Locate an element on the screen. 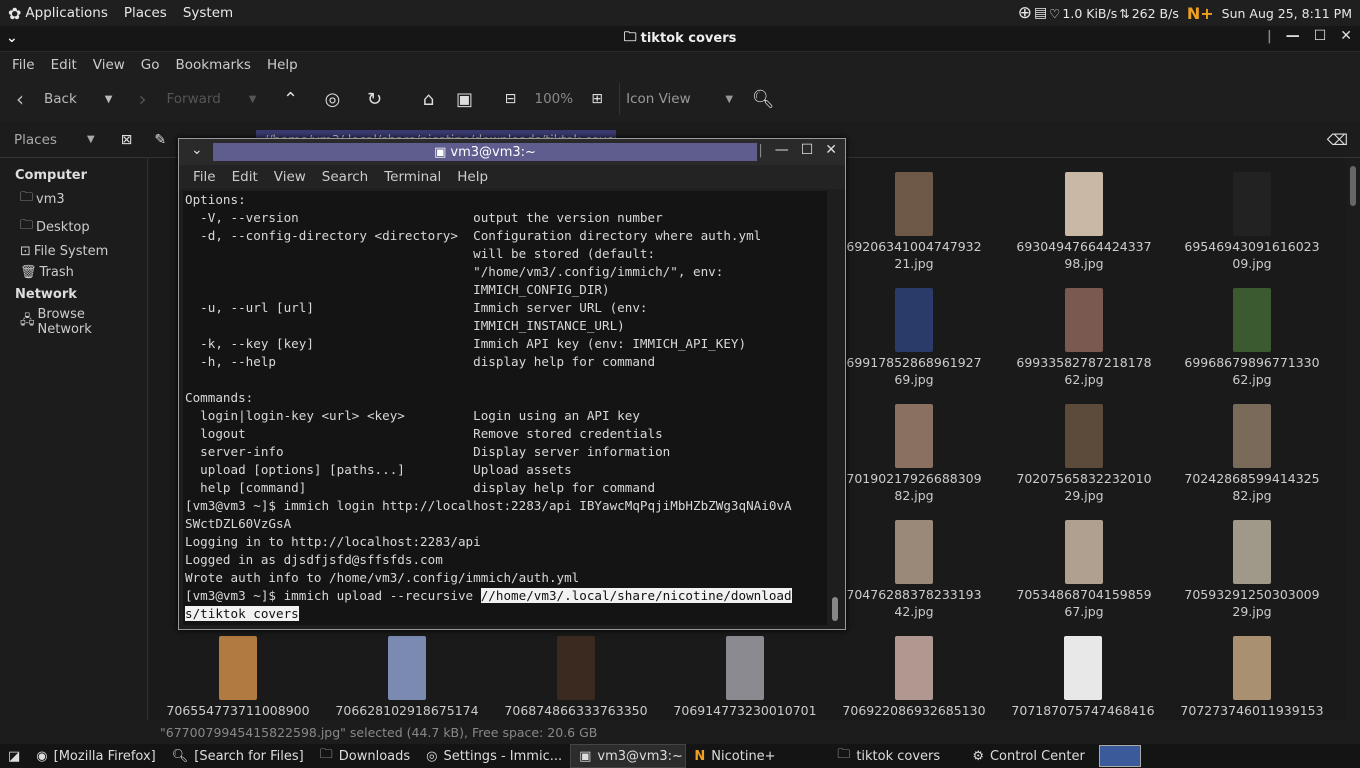 The width and height of the screenshot is (1360, 768). terminal-maximize-icon: ☐ is located at coordinates (807, 150).